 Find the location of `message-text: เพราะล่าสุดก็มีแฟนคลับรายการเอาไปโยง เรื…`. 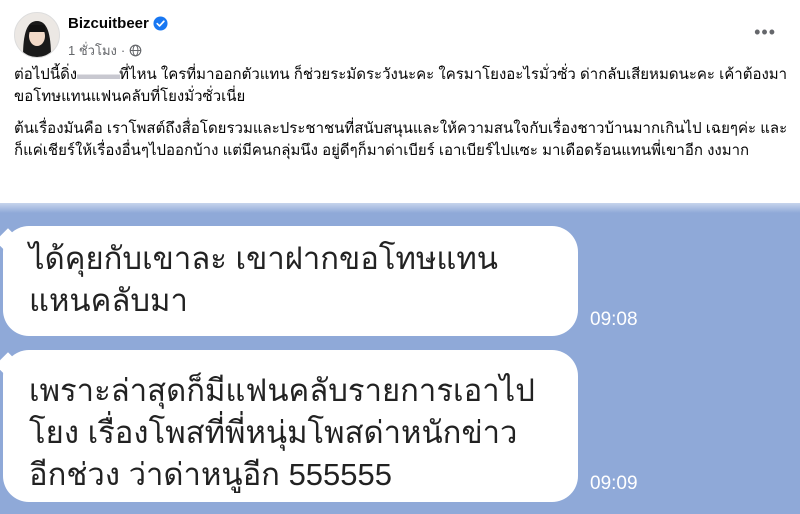

message-text: เพราะล่าสุดก็มีแฟนคลับรายการเอาไปโยง เรื… is located at coordinates (282, 432).